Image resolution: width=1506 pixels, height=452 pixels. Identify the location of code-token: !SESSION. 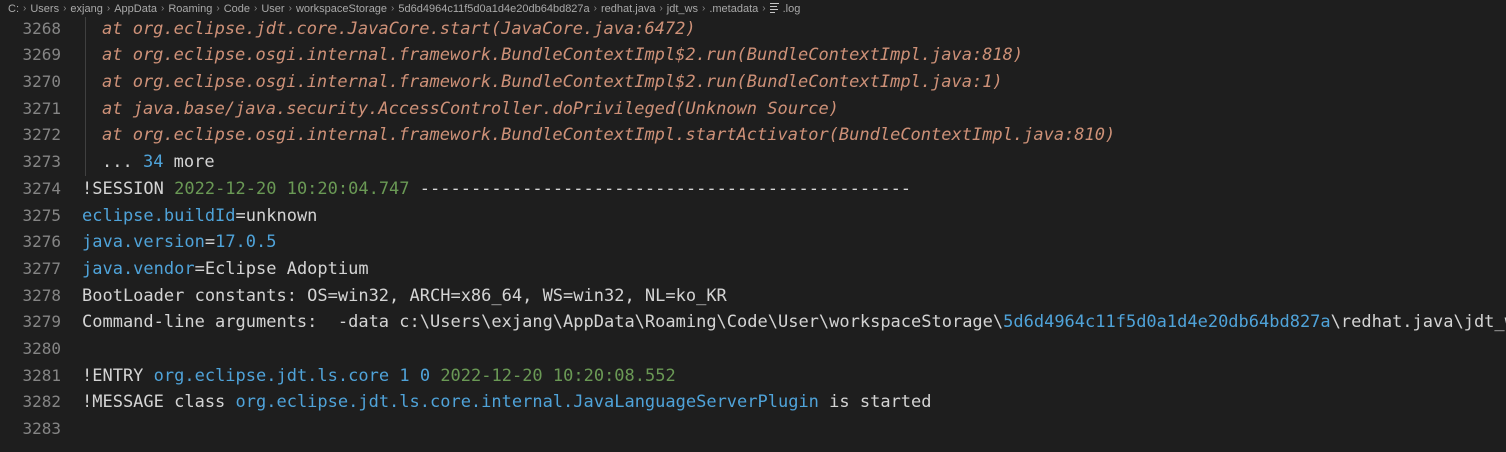
(128, 188).